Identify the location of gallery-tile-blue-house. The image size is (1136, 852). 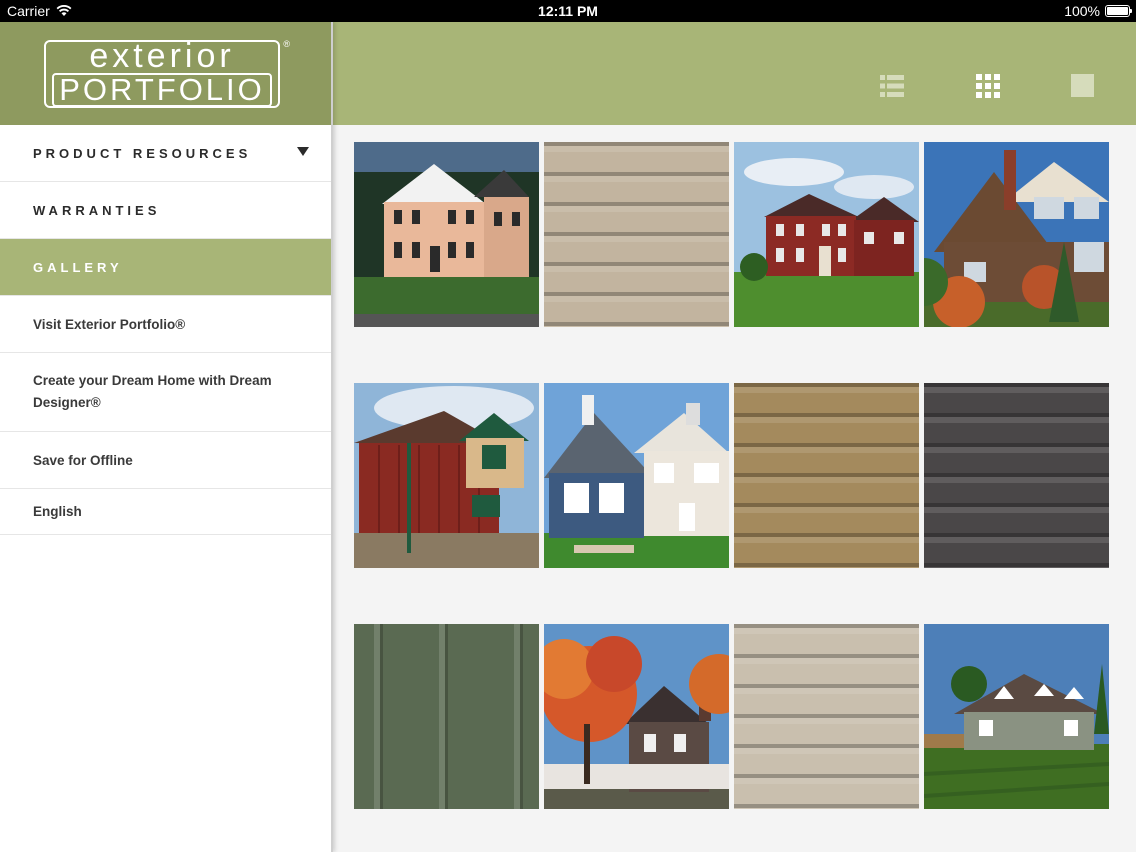
(636, 475).